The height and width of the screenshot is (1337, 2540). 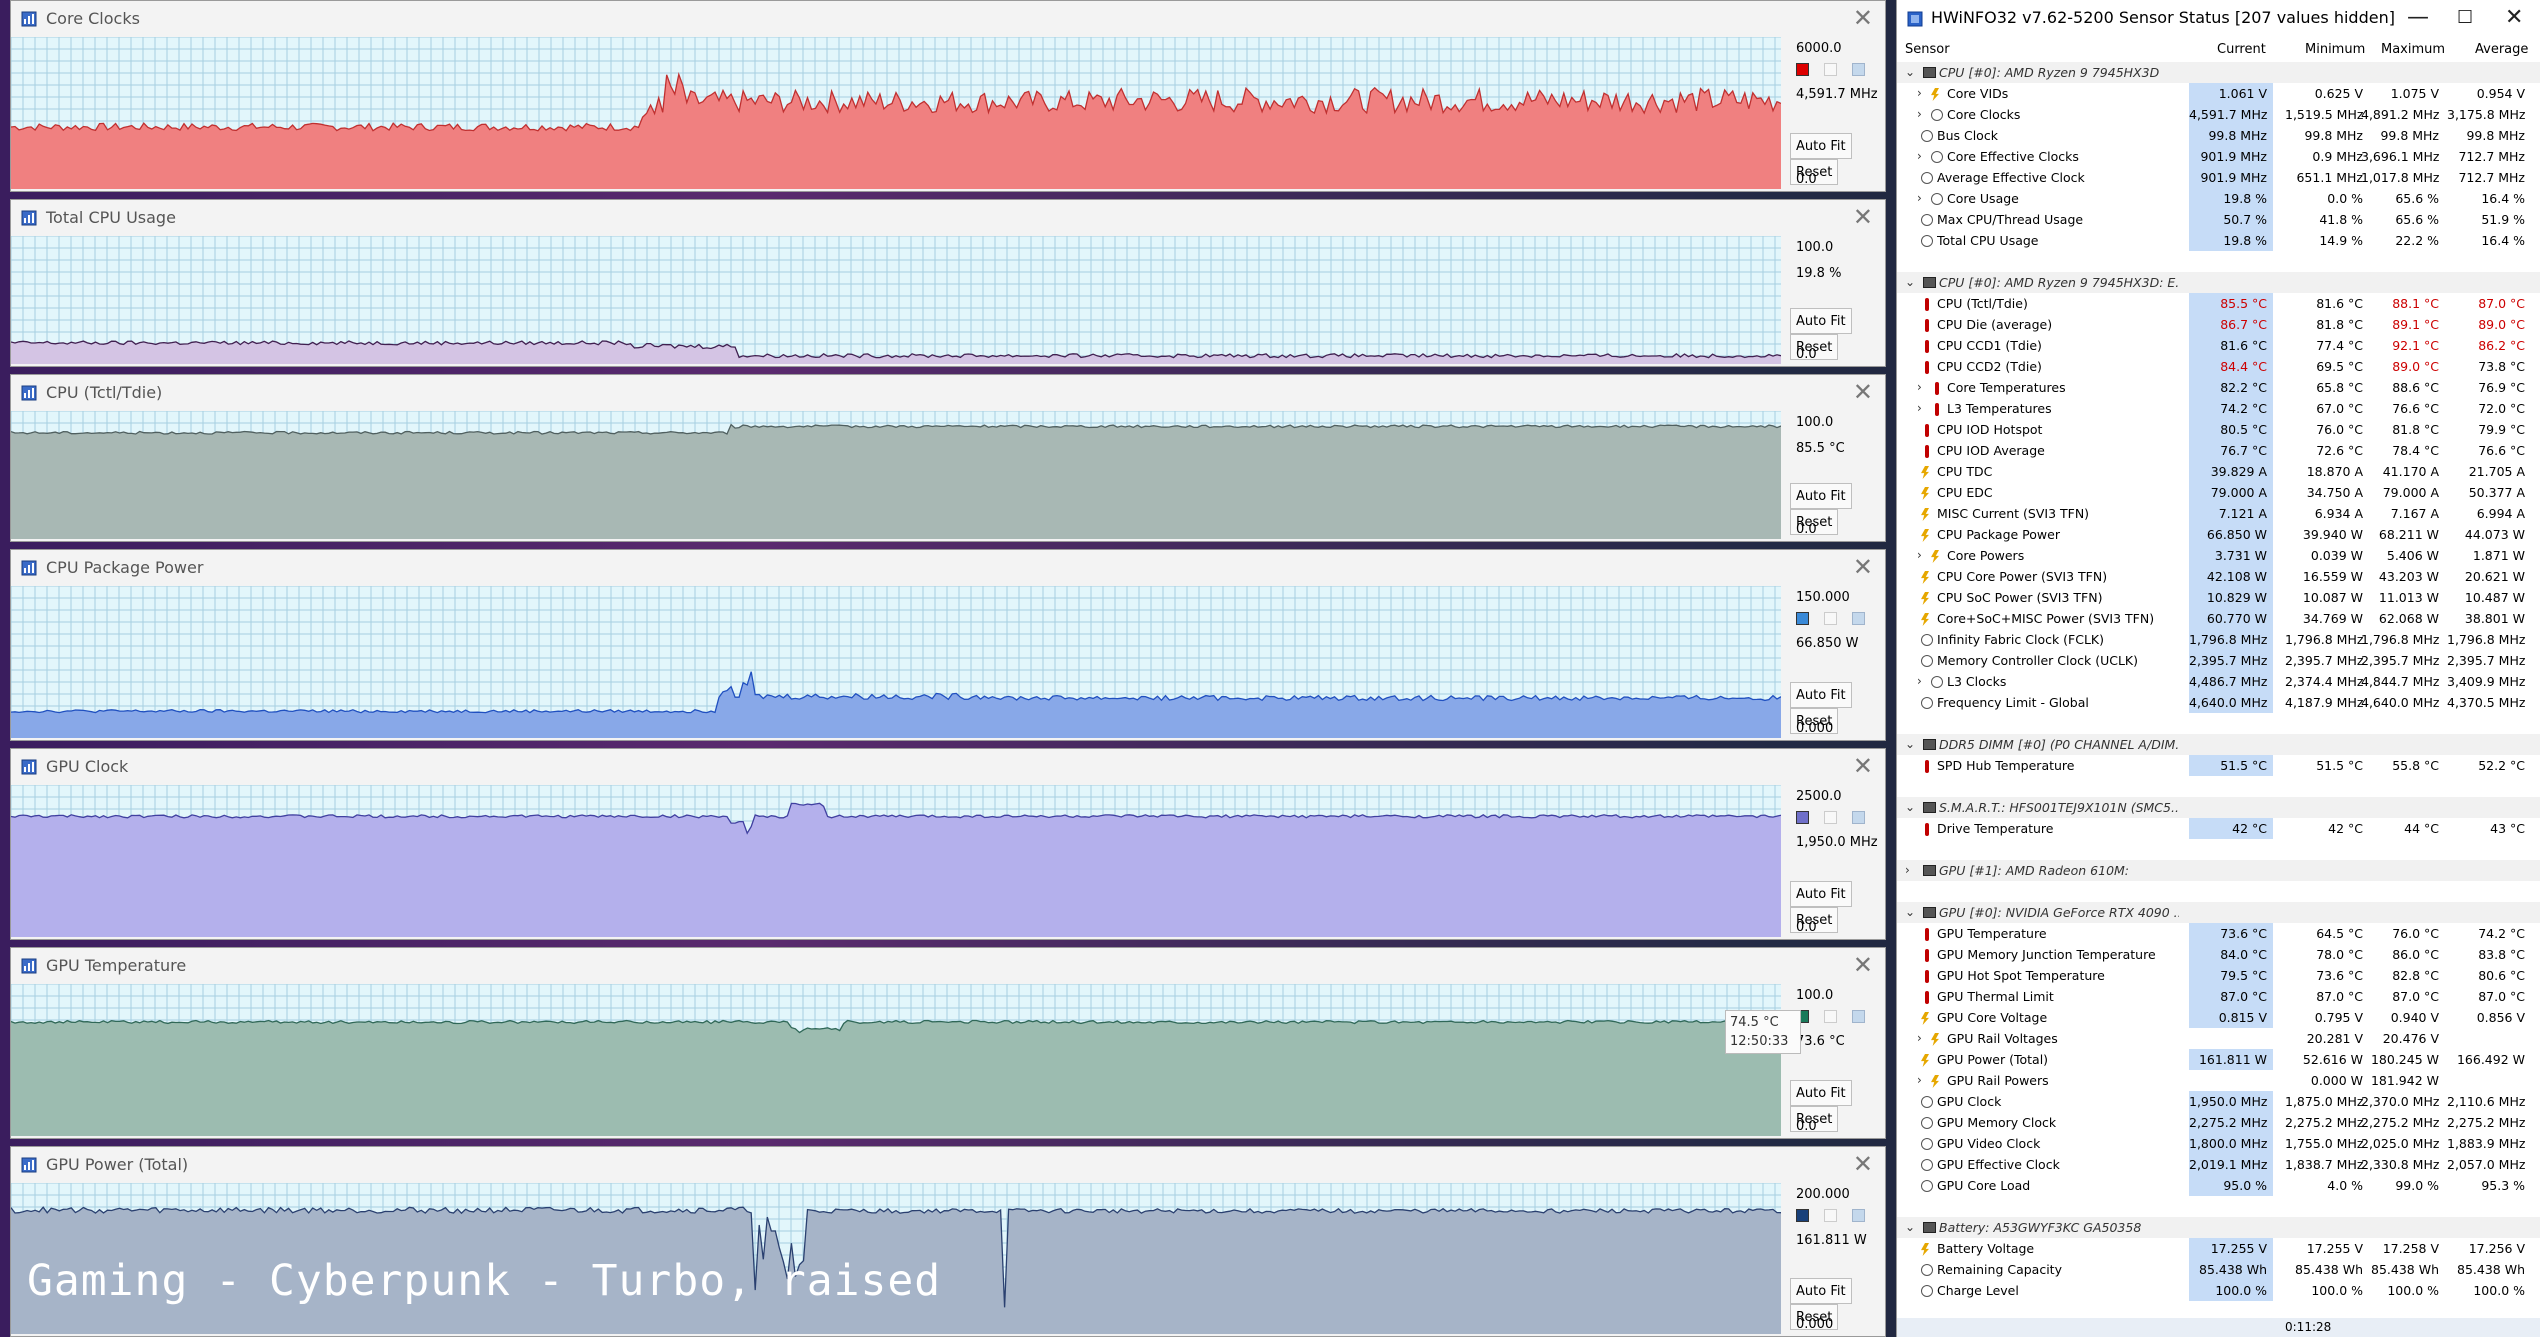 What do you see at coordinates (2218, 1185) in the screenshot?
I see `sensor-row: GPU Core Load 95.0 % 4.0 % 99.0 % 95.3 %` at bounding box center [2218, 1185].